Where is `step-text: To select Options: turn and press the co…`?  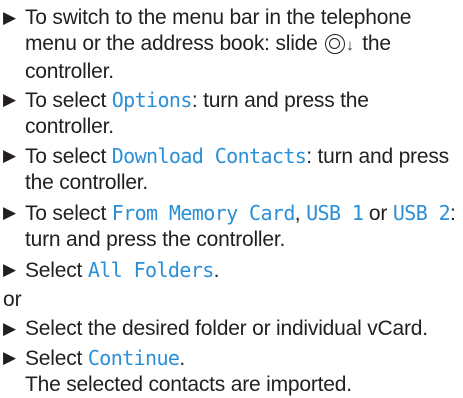 step-text: To select Options: turn and press the co… is located at coordinates (242, 113).